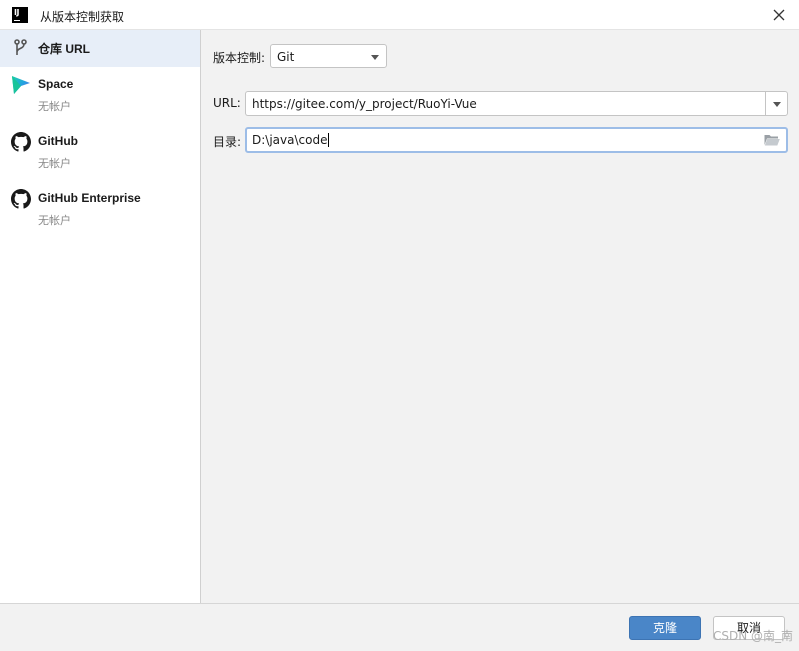 This screenshot has width=799, height=651. Describe the element at coordinates (329, 140) in the screenshot. I see `text-caret` at that location.